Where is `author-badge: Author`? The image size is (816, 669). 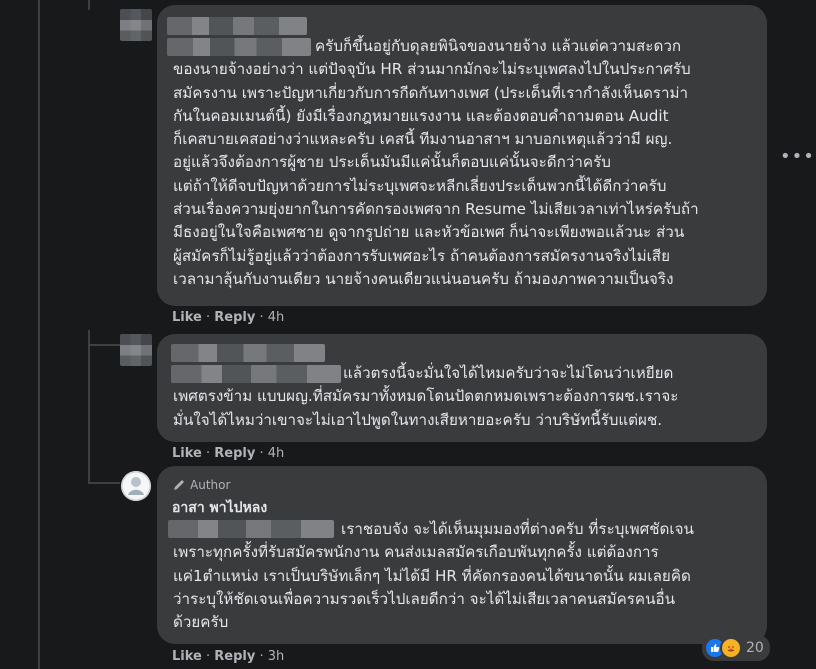 author-badge: Author is located at coordinates (201, 485).